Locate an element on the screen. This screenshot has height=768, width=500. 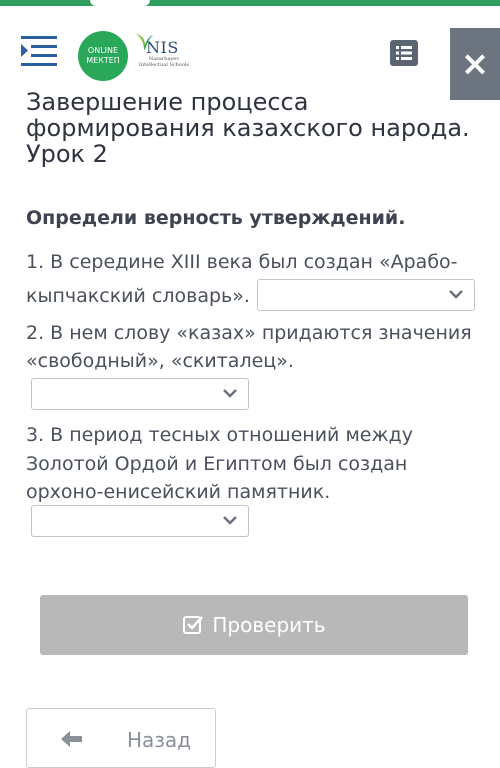
statement-1-line2: кыпчакский словарь». is located at coordinates (138, 296).